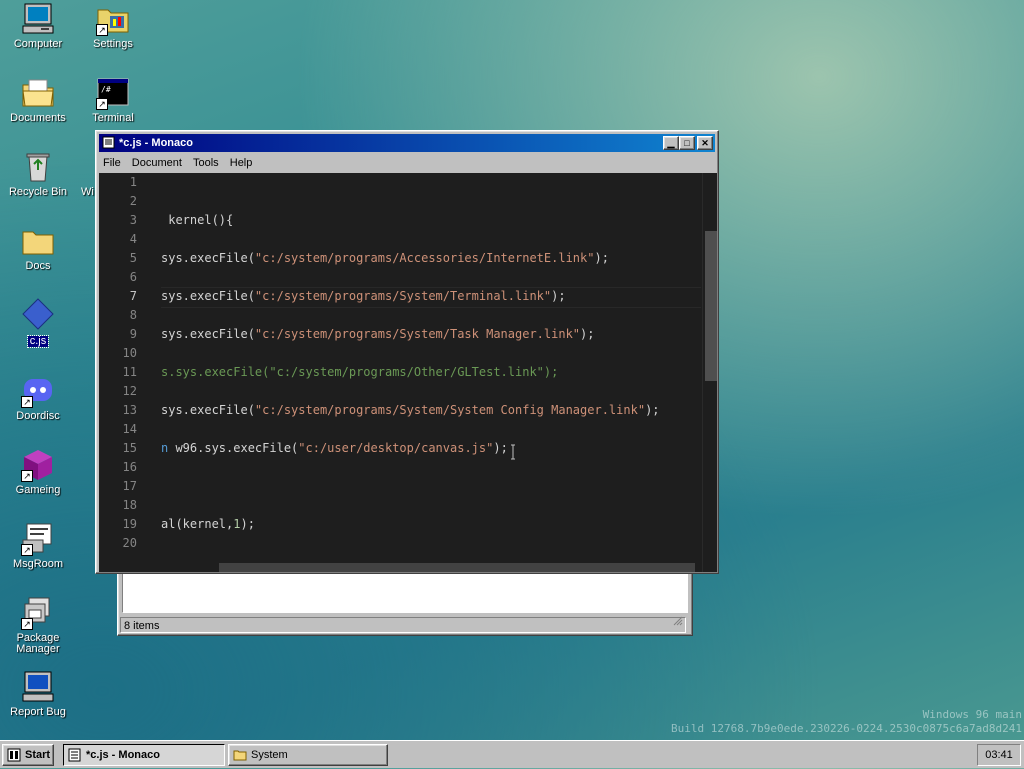 This screenshot has width=1024, height=769. What do you see at coordinates (972, 714) in the screenshot?
I see `watermark-line: Windows 96 main` at bounding box center [972, 714].